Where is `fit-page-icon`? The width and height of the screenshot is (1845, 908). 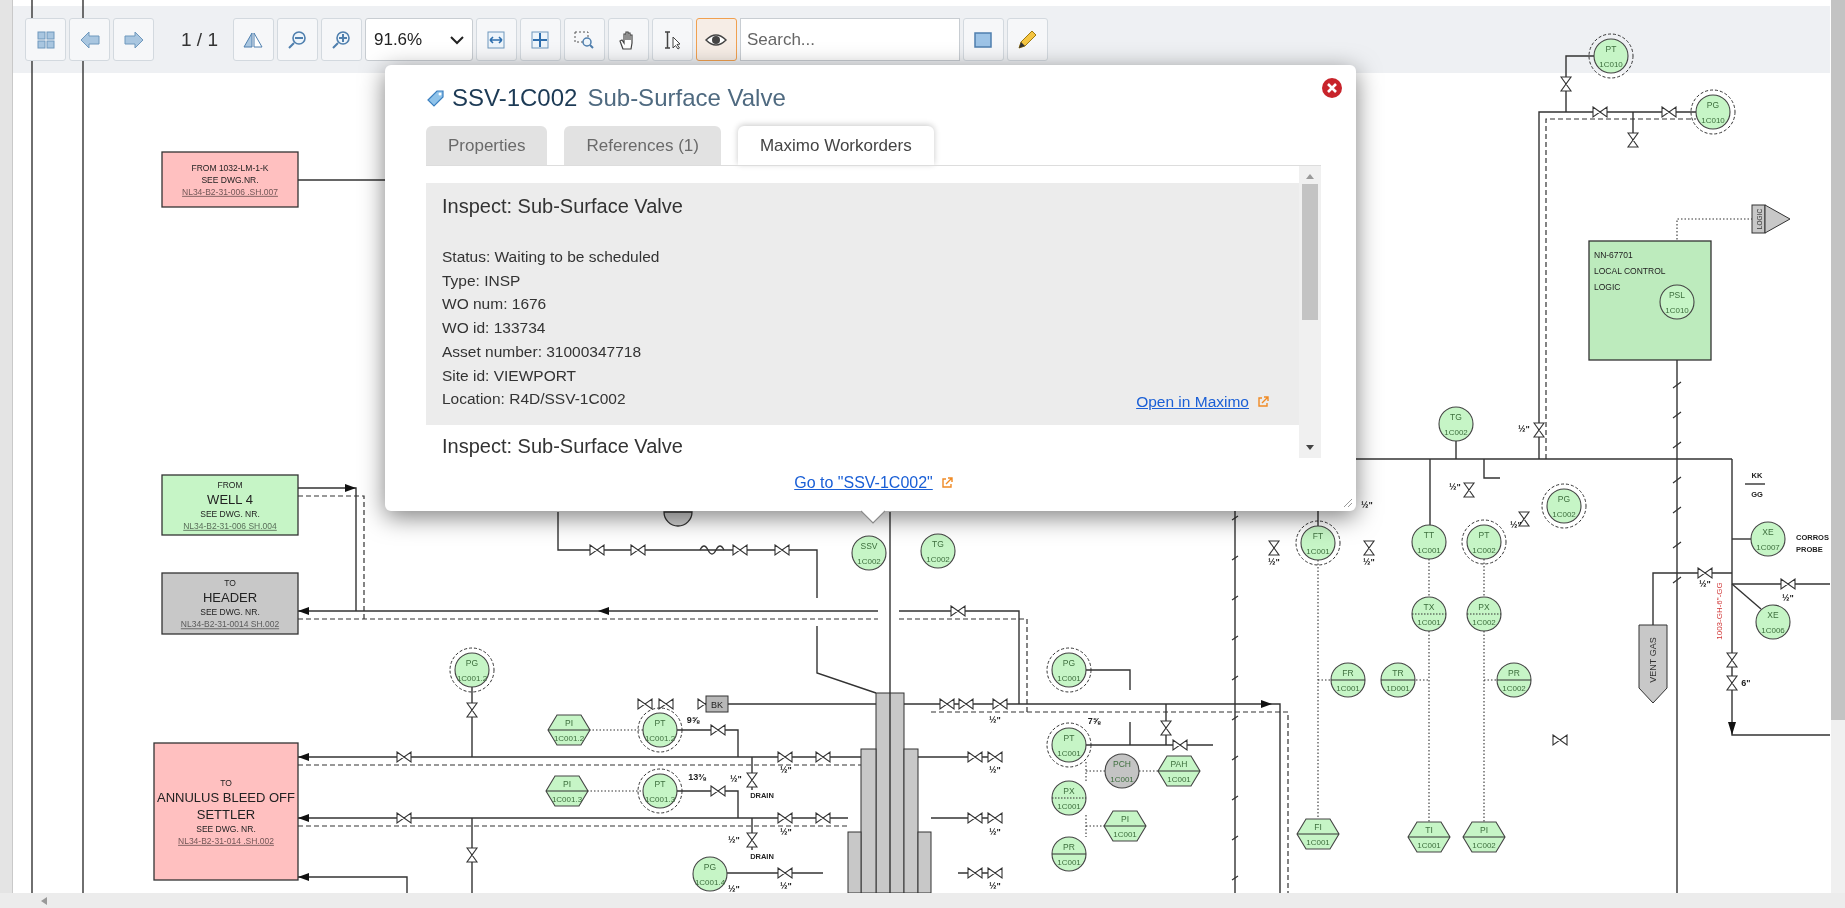
fit-page-icon is located at coordinates (540, 39).